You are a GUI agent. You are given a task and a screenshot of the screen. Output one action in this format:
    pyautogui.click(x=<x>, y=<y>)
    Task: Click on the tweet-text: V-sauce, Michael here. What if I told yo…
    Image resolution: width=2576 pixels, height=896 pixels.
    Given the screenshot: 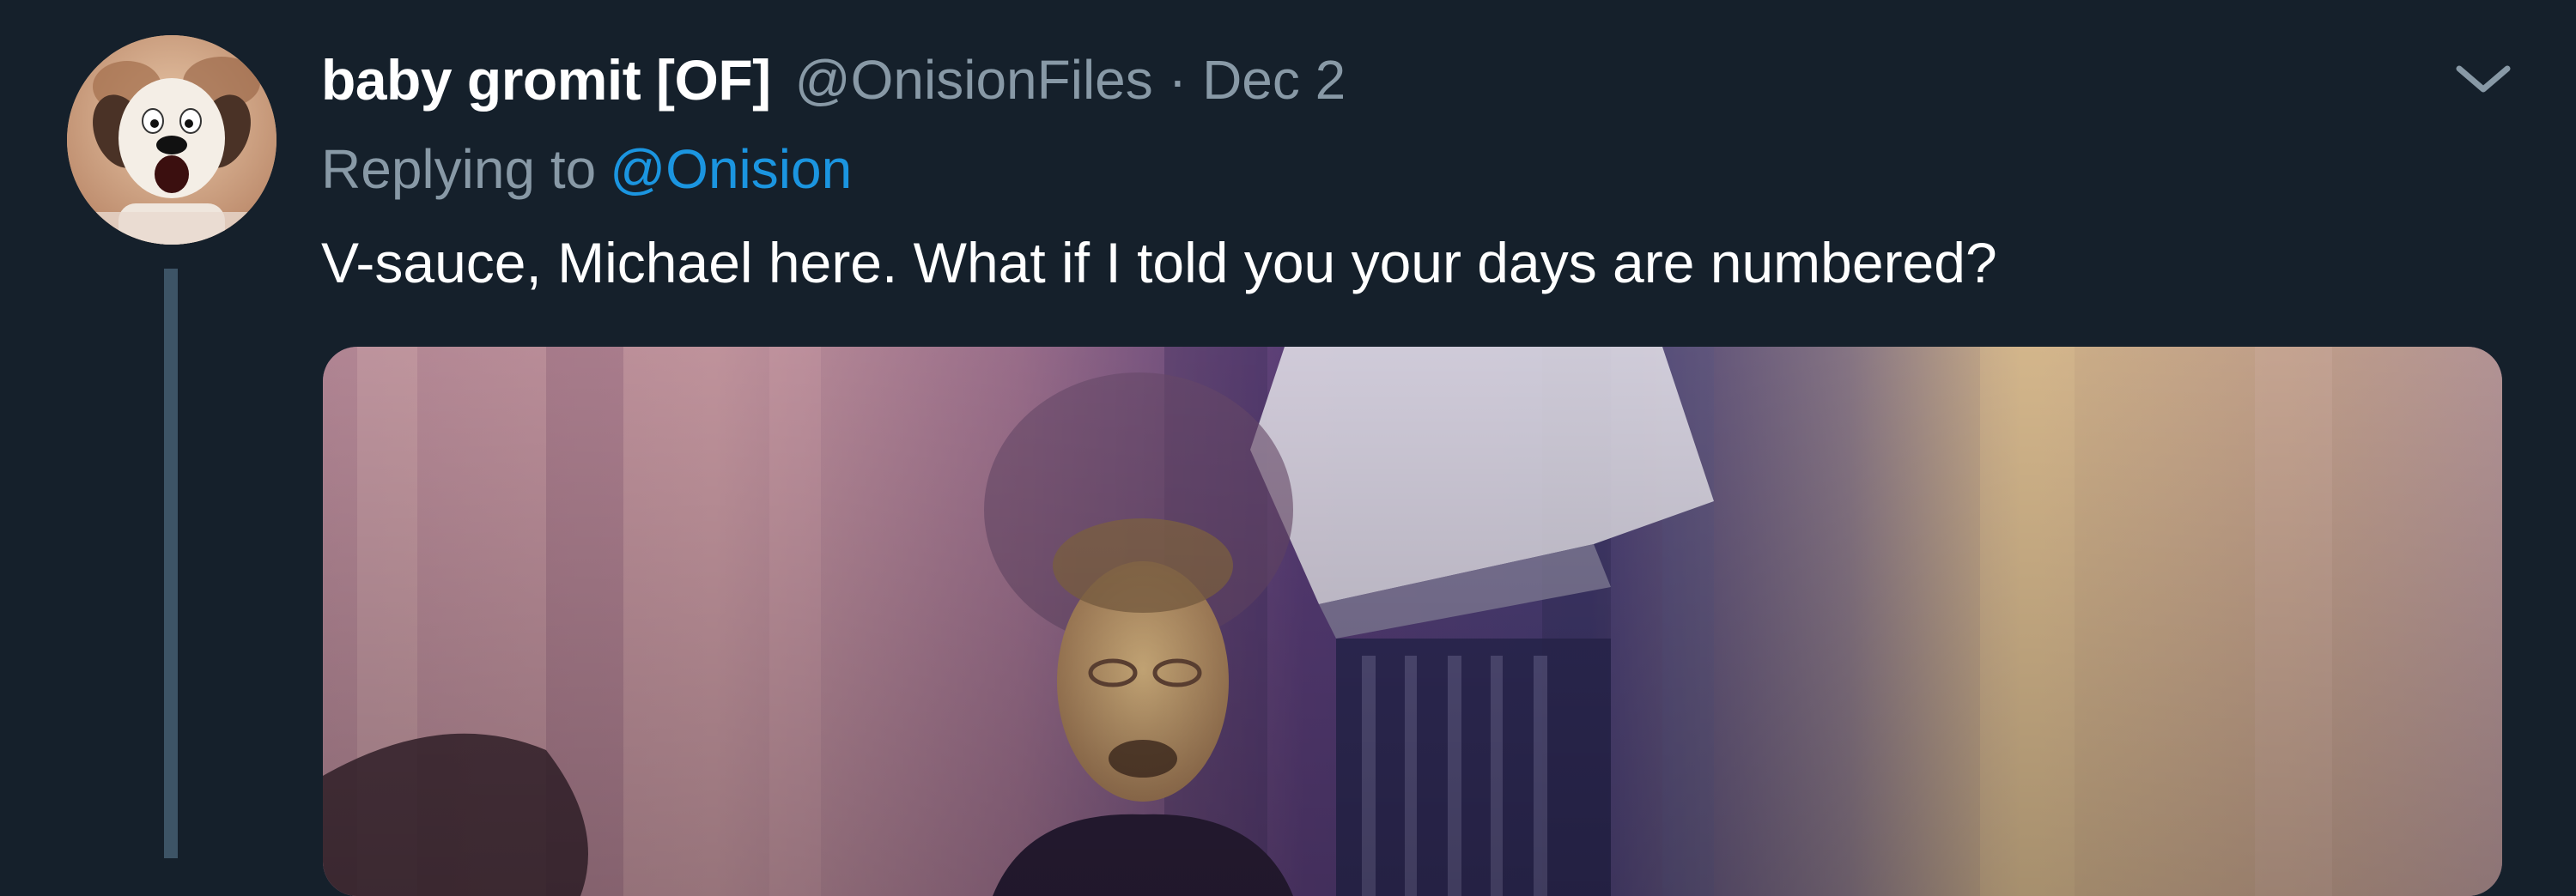 What is the action you would take?
    pyautogui.click(x=1159, y=262)
    